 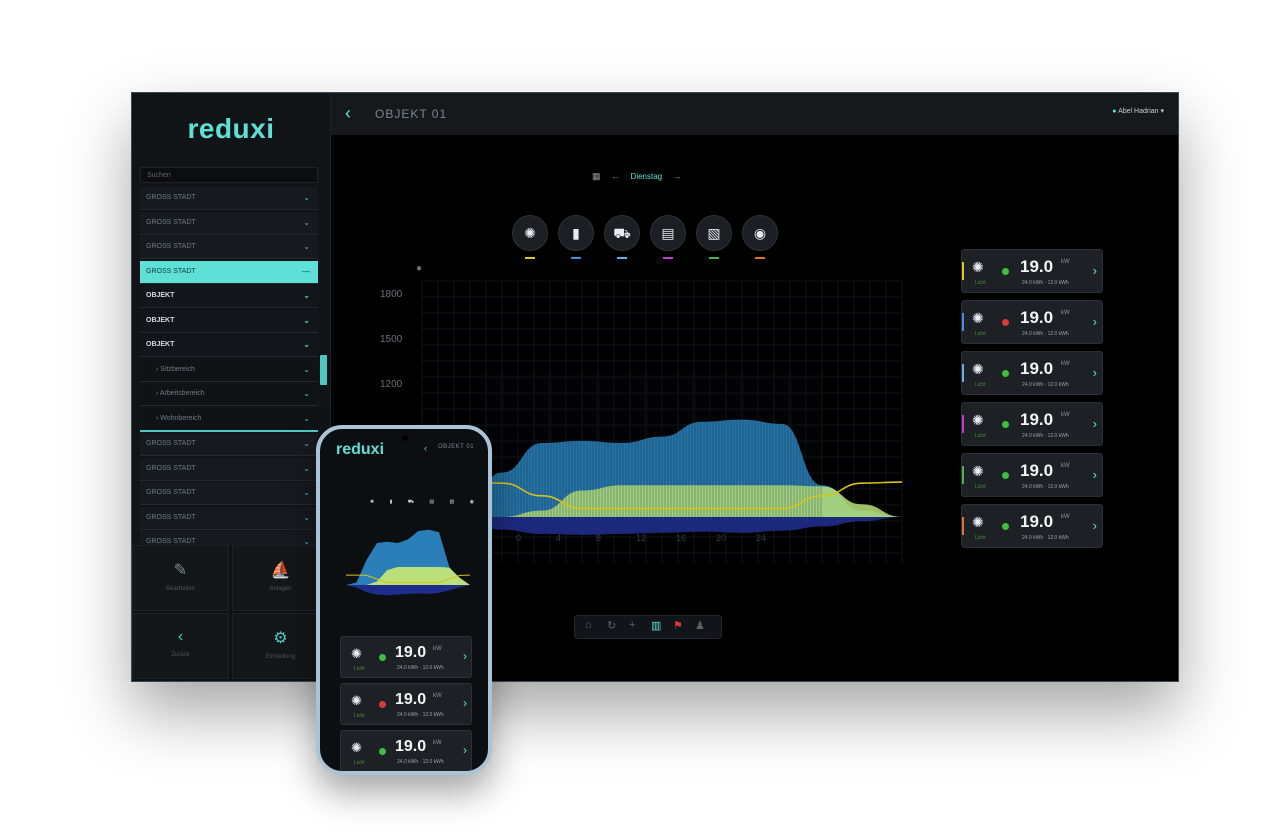 What do you see at coordinates (681, 538) in the screenshot?
I see `x-tick-label: 16` at bounding box center [681, 538].